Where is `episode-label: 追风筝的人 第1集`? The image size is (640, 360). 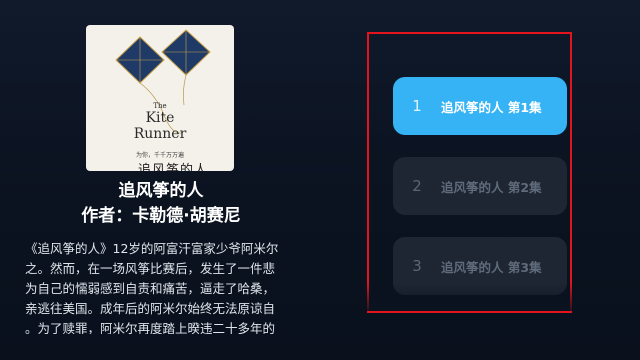 episode-label: 追风筝的人 第1集 is located at coordinates (491, 107).